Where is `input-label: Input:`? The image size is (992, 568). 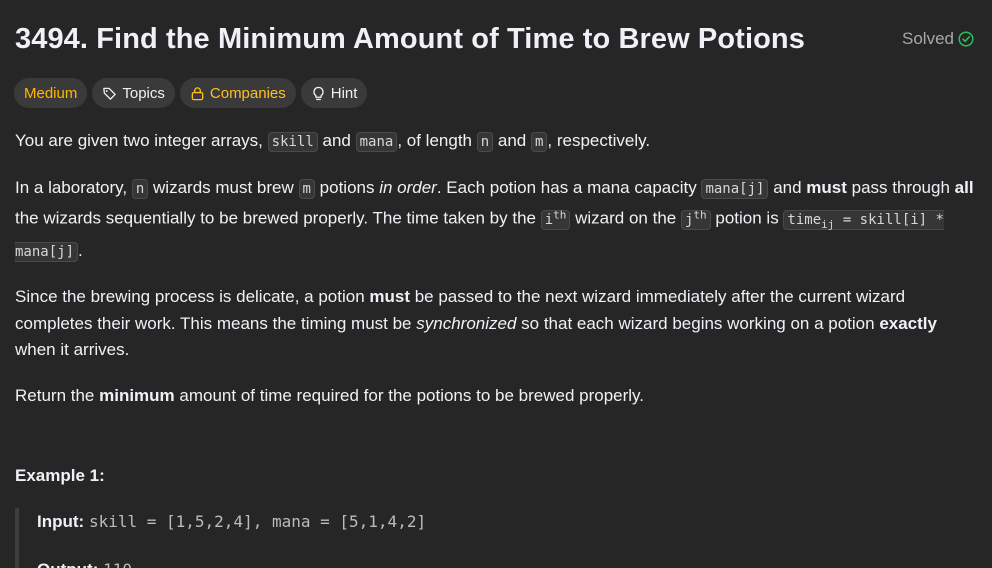 input-label: Input: is located at coordinates (61, 521).